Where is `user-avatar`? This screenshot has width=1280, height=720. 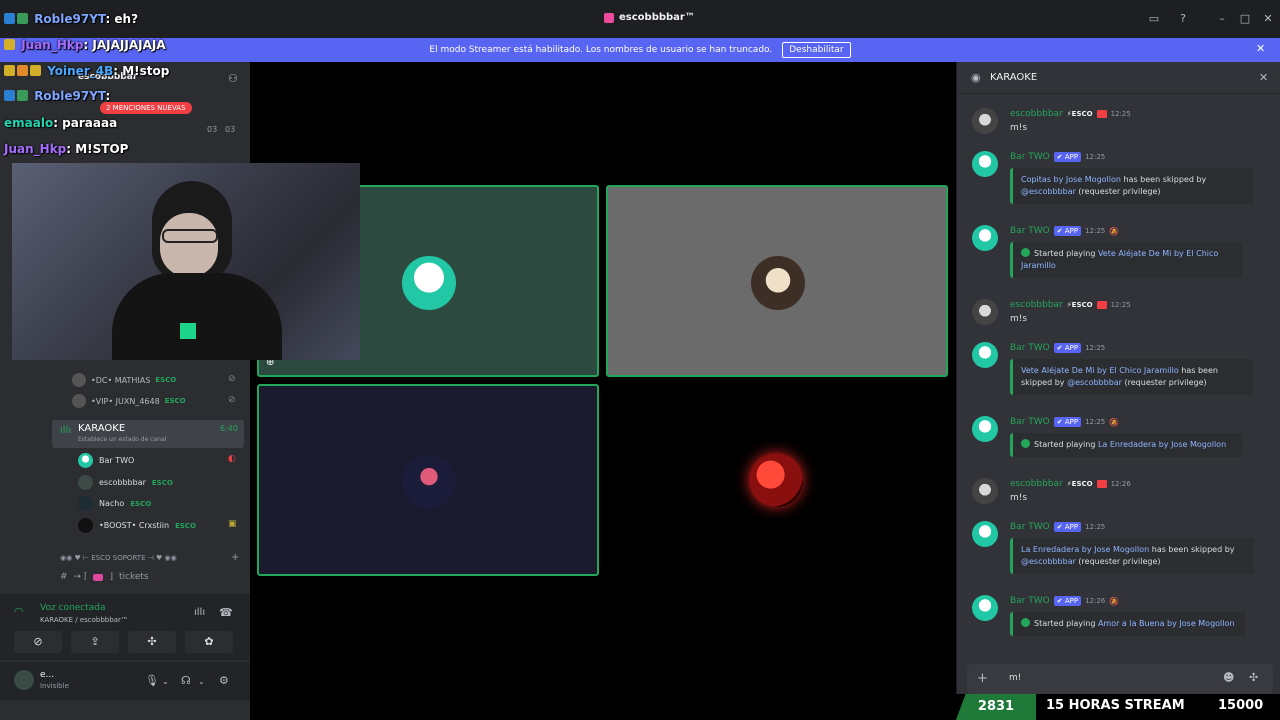
user-avatar is located at coordinates (24, 680).